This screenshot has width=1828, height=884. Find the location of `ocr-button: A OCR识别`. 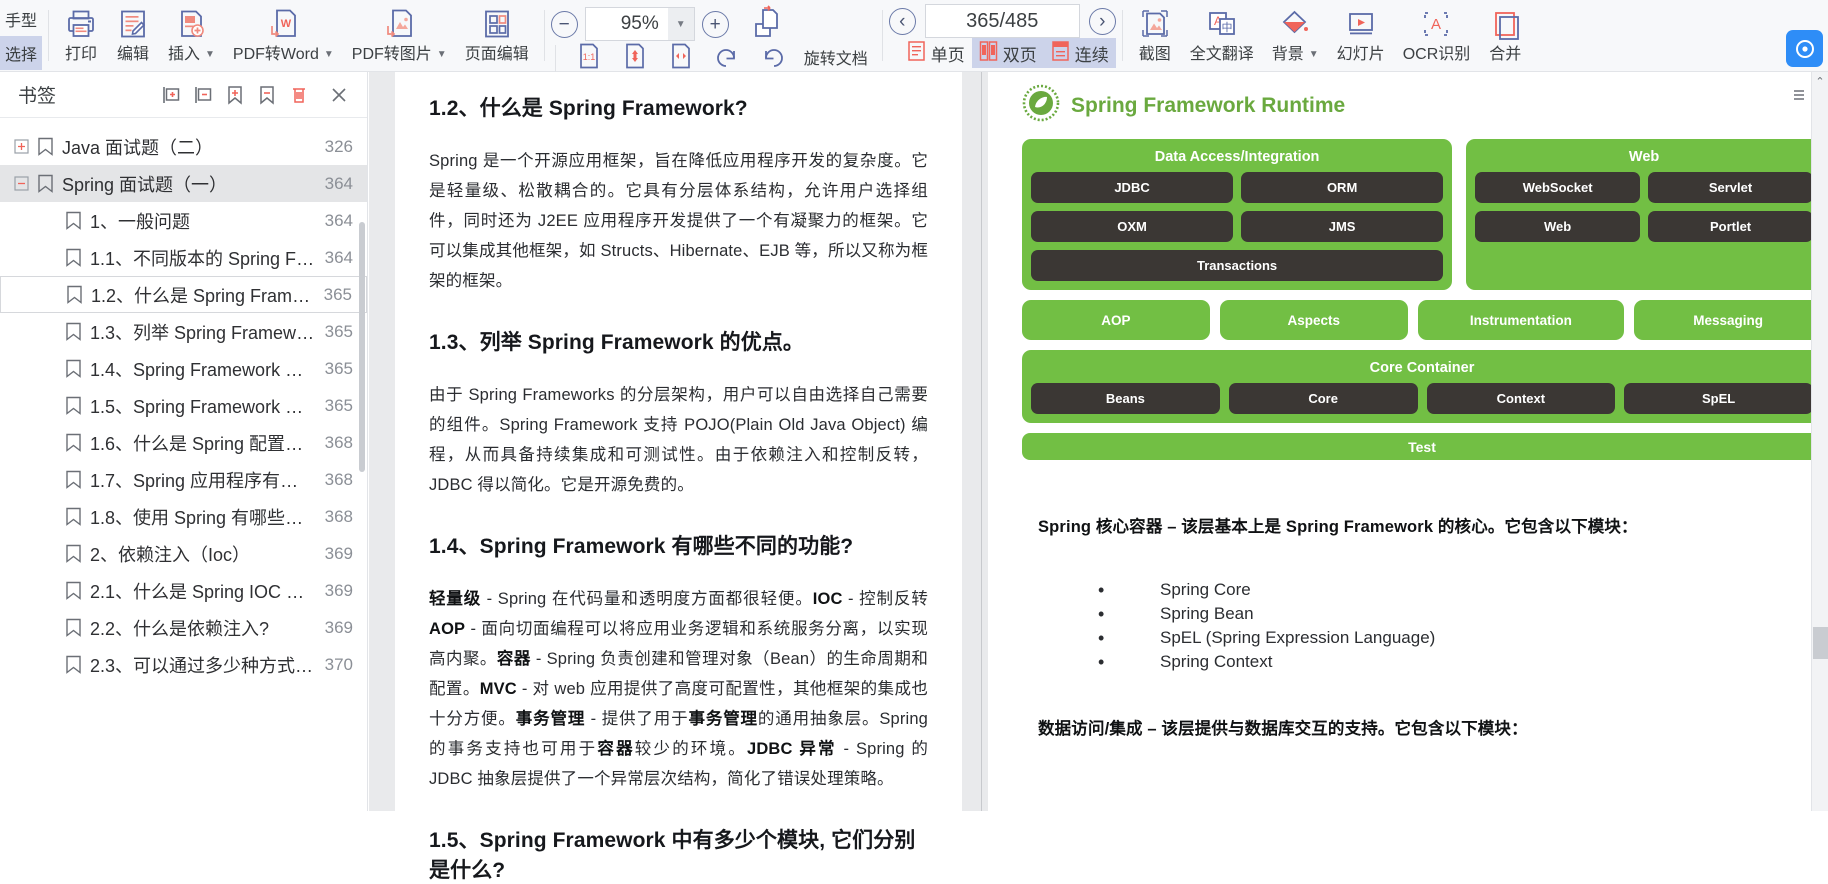

ocr-button: A OCR识别 is located at coordinates (1437, 35).